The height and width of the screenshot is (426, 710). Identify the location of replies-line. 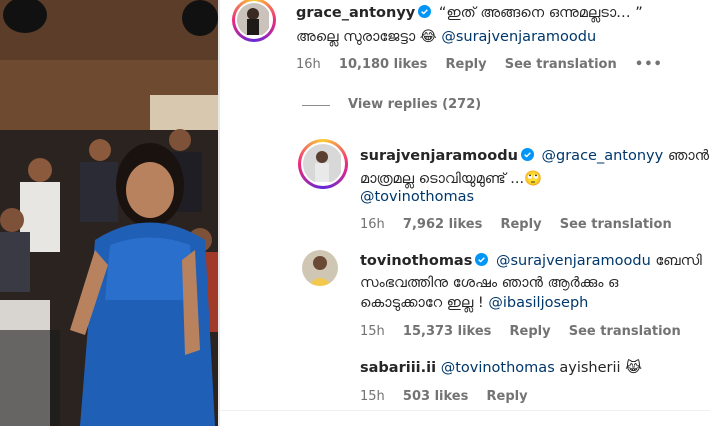
(316, 105).